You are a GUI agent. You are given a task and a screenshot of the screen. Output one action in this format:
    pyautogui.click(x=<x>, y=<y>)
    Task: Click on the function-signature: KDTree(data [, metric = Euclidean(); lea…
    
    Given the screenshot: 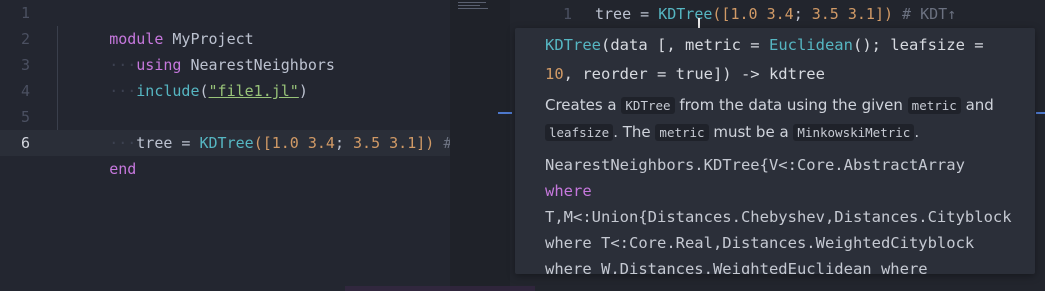 What is the action you would take?
    pyautogui.click(x=785, y=60)
    